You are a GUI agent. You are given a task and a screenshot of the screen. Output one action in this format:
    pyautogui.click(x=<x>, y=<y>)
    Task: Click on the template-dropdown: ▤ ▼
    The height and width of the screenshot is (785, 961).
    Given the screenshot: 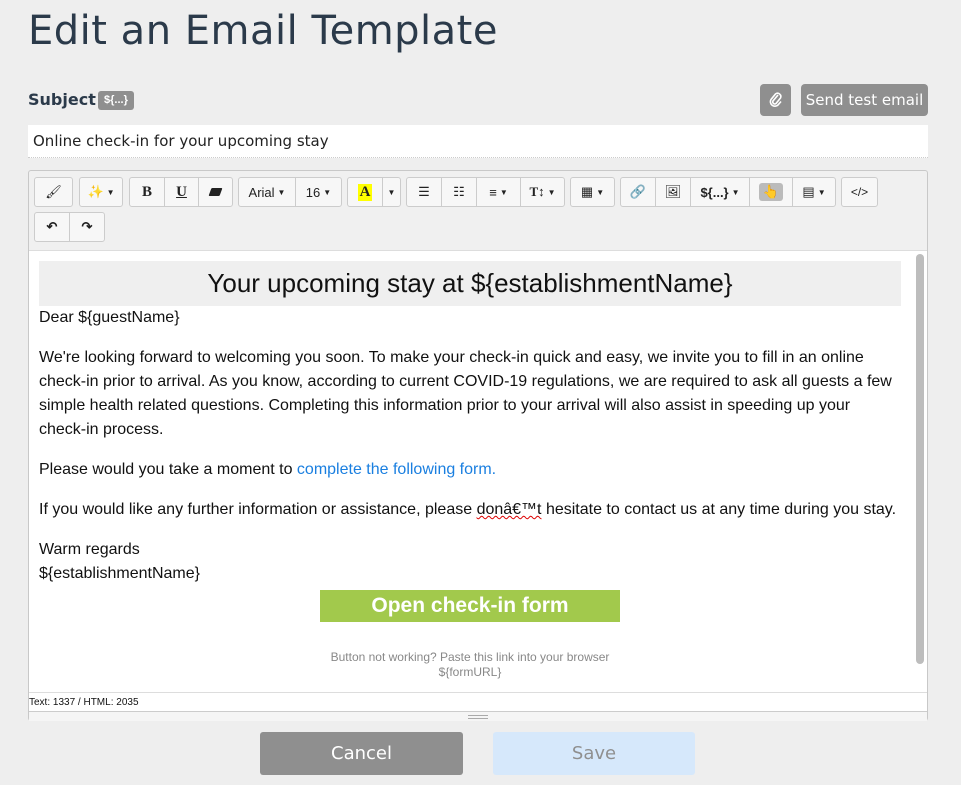 What is the action you would take?
    pyautogui.click(x=814, y=192)
    